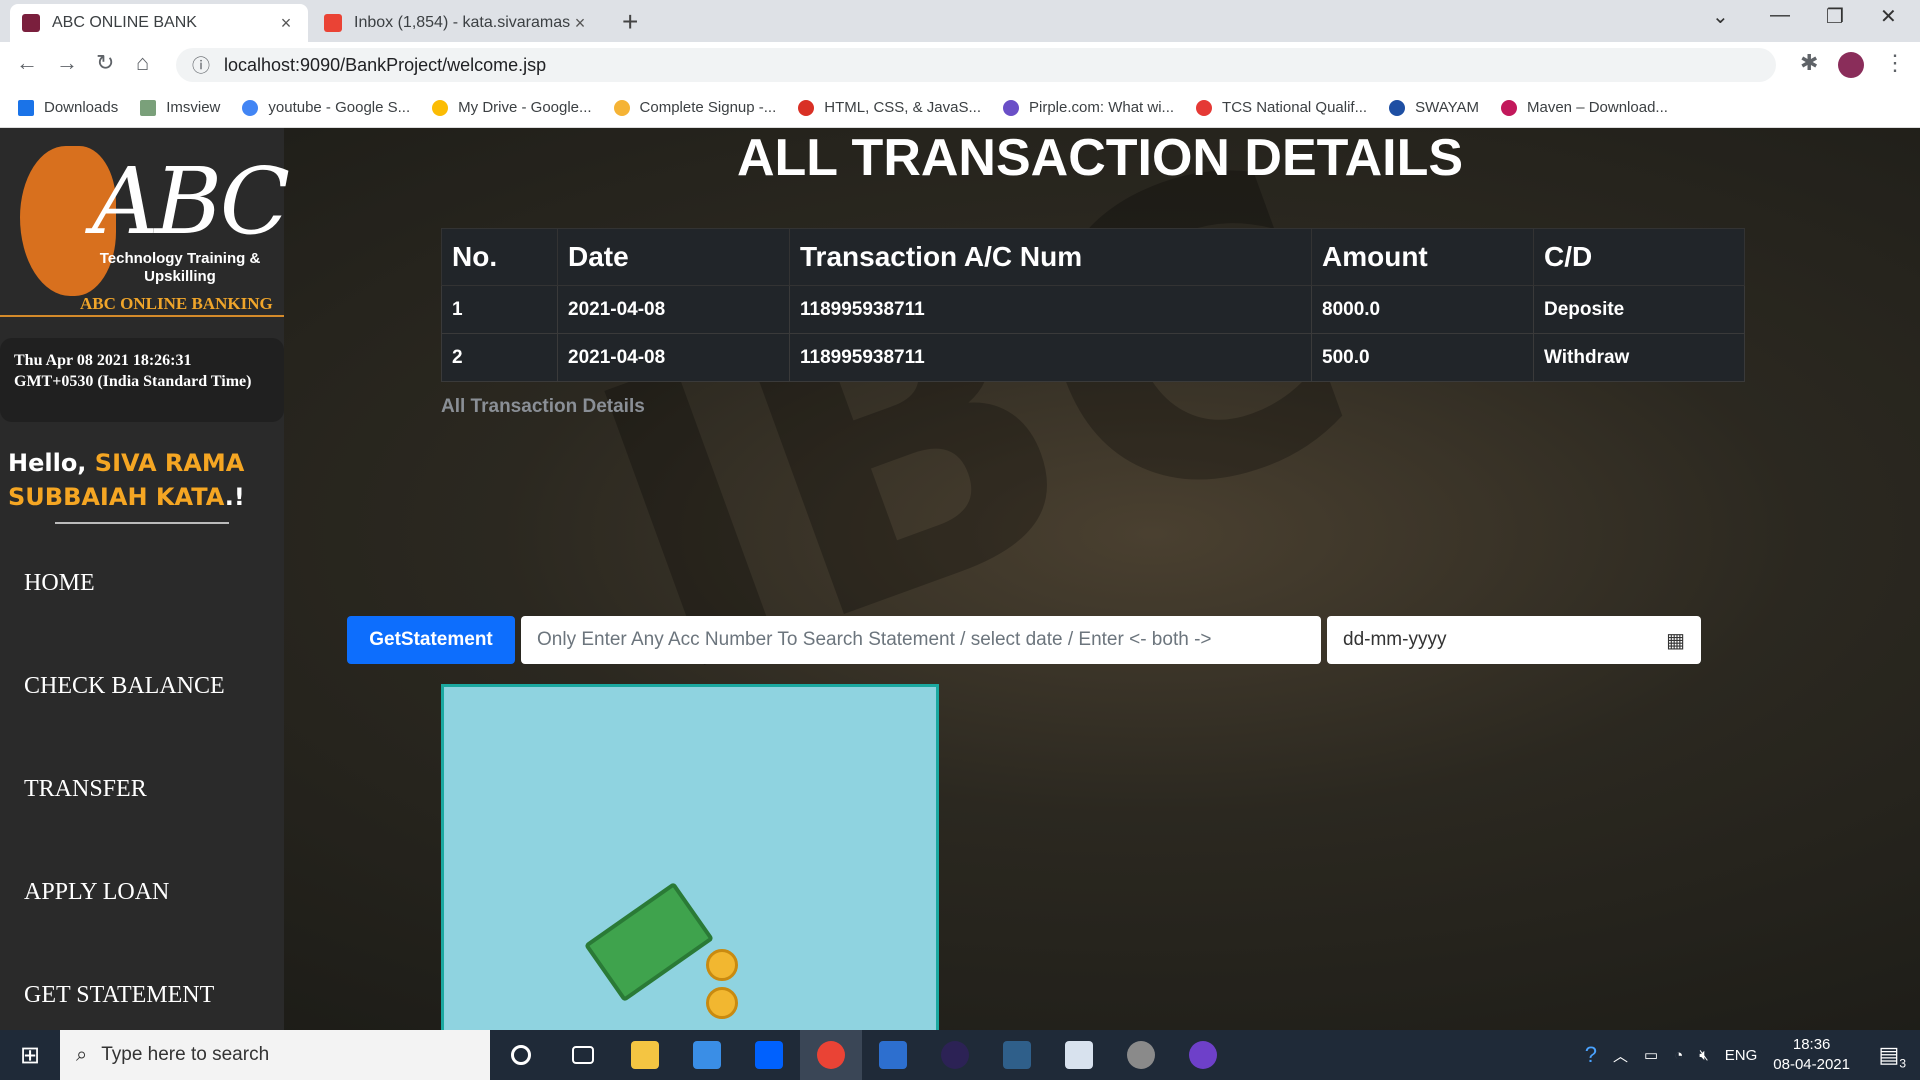  Describe the element at coordinates (96, 892) in the screenshot. I see `nav-apply-loan: APPLY LOAN` at that location.